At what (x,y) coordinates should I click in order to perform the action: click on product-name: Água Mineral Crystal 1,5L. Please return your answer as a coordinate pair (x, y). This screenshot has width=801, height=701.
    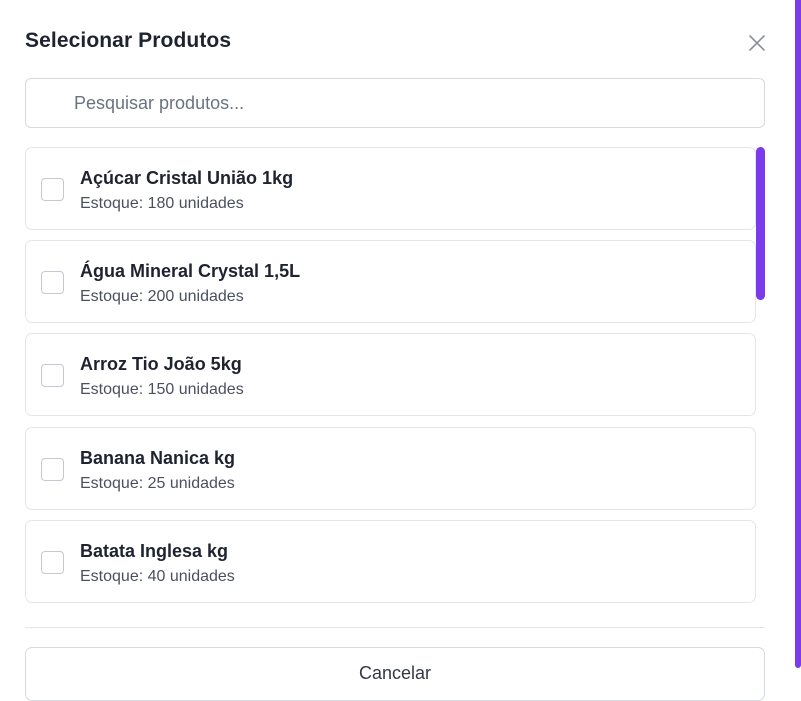
    Looking at the image, I should click on (190, 271).